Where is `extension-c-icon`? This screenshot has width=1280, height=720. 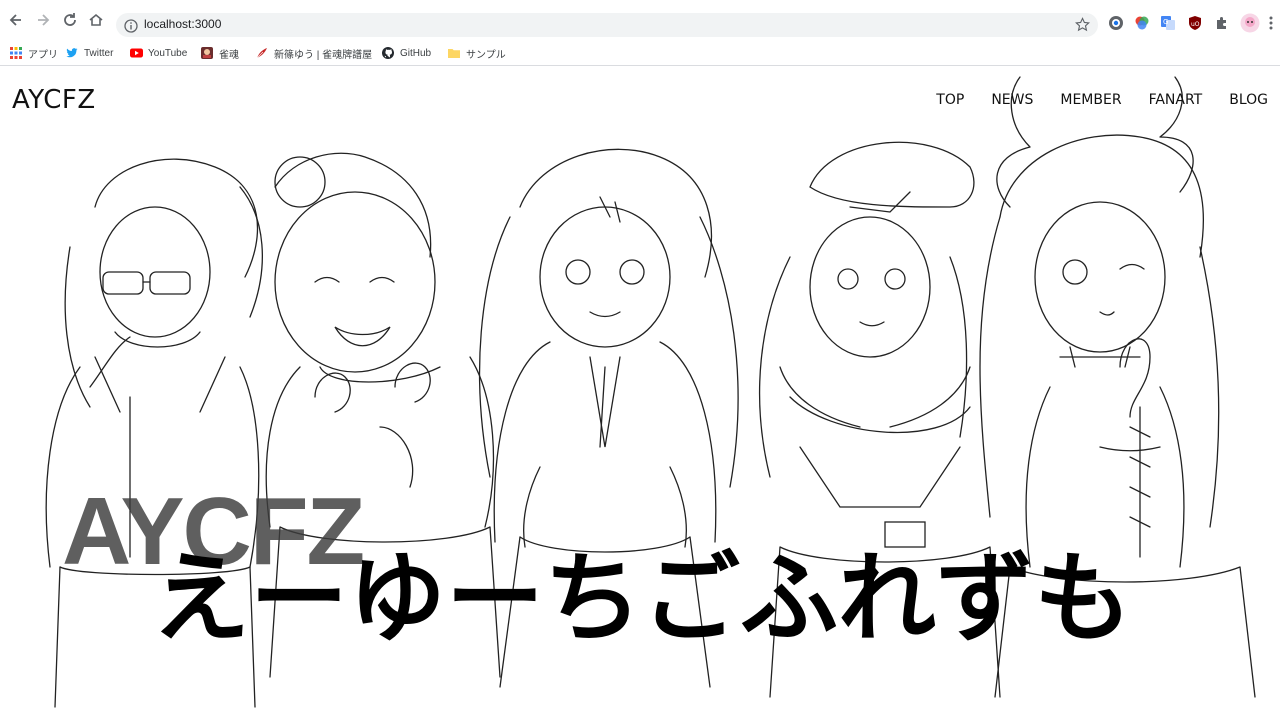
extension-c-icon is located at coordinates (1117, 24).